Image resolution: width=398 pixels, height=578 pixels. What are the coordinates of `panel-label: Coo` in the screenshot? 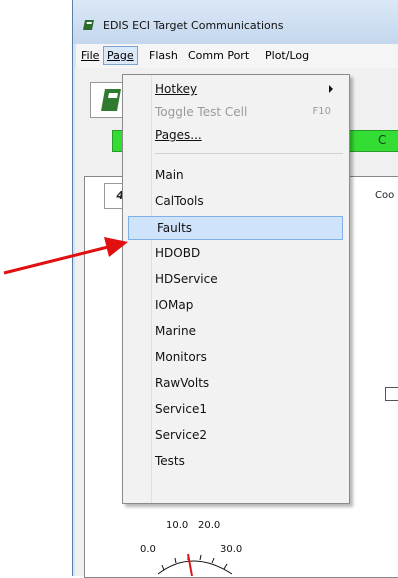 It's located at (385, 195).